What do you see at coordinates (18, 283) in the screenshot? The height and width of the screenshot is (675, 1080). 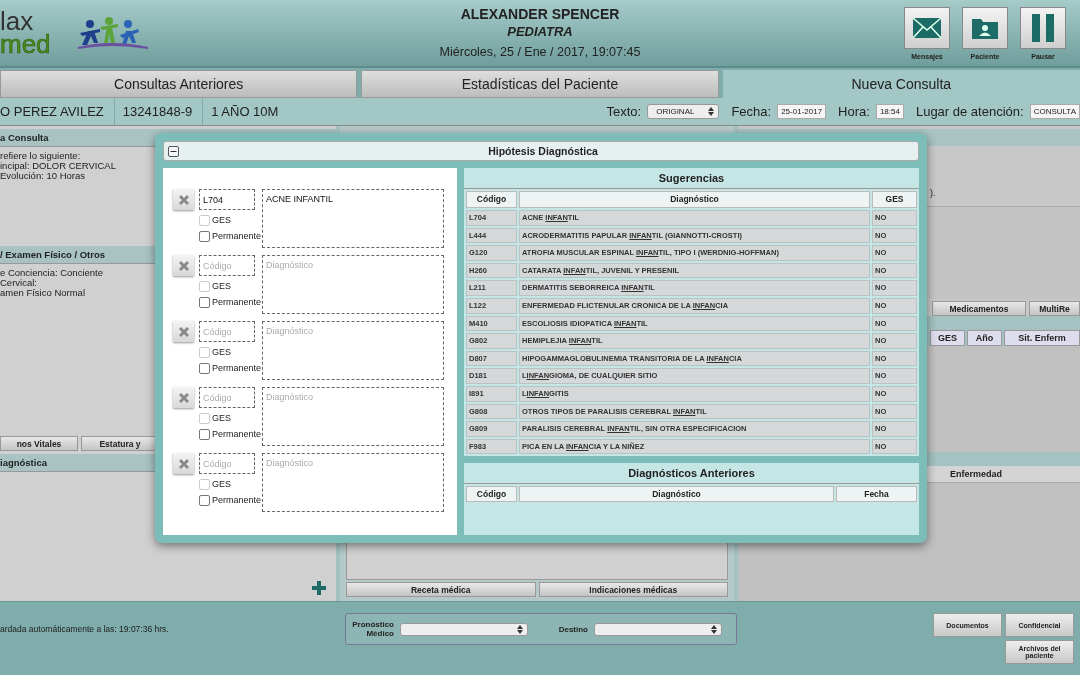 I see `section-text: Cervical:` at bounding box center [18, 283].